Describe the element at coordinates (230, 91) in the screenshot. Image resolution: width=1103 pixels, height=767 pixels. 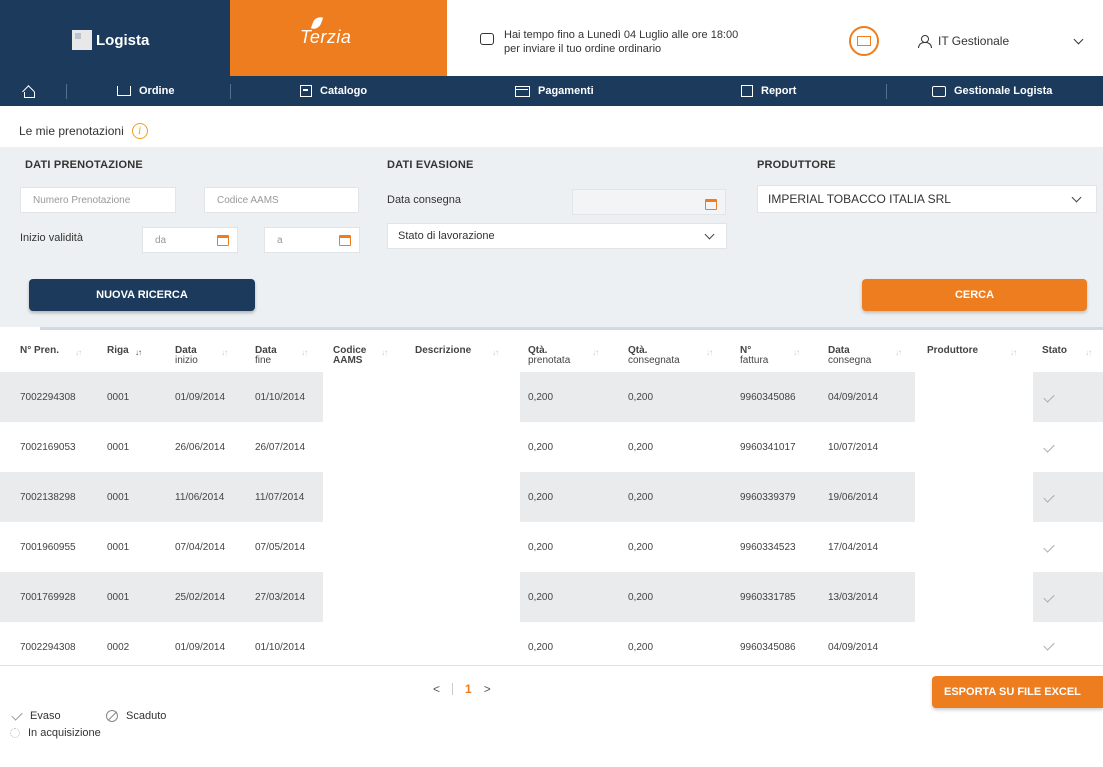
I see `nav-divider` at that location.